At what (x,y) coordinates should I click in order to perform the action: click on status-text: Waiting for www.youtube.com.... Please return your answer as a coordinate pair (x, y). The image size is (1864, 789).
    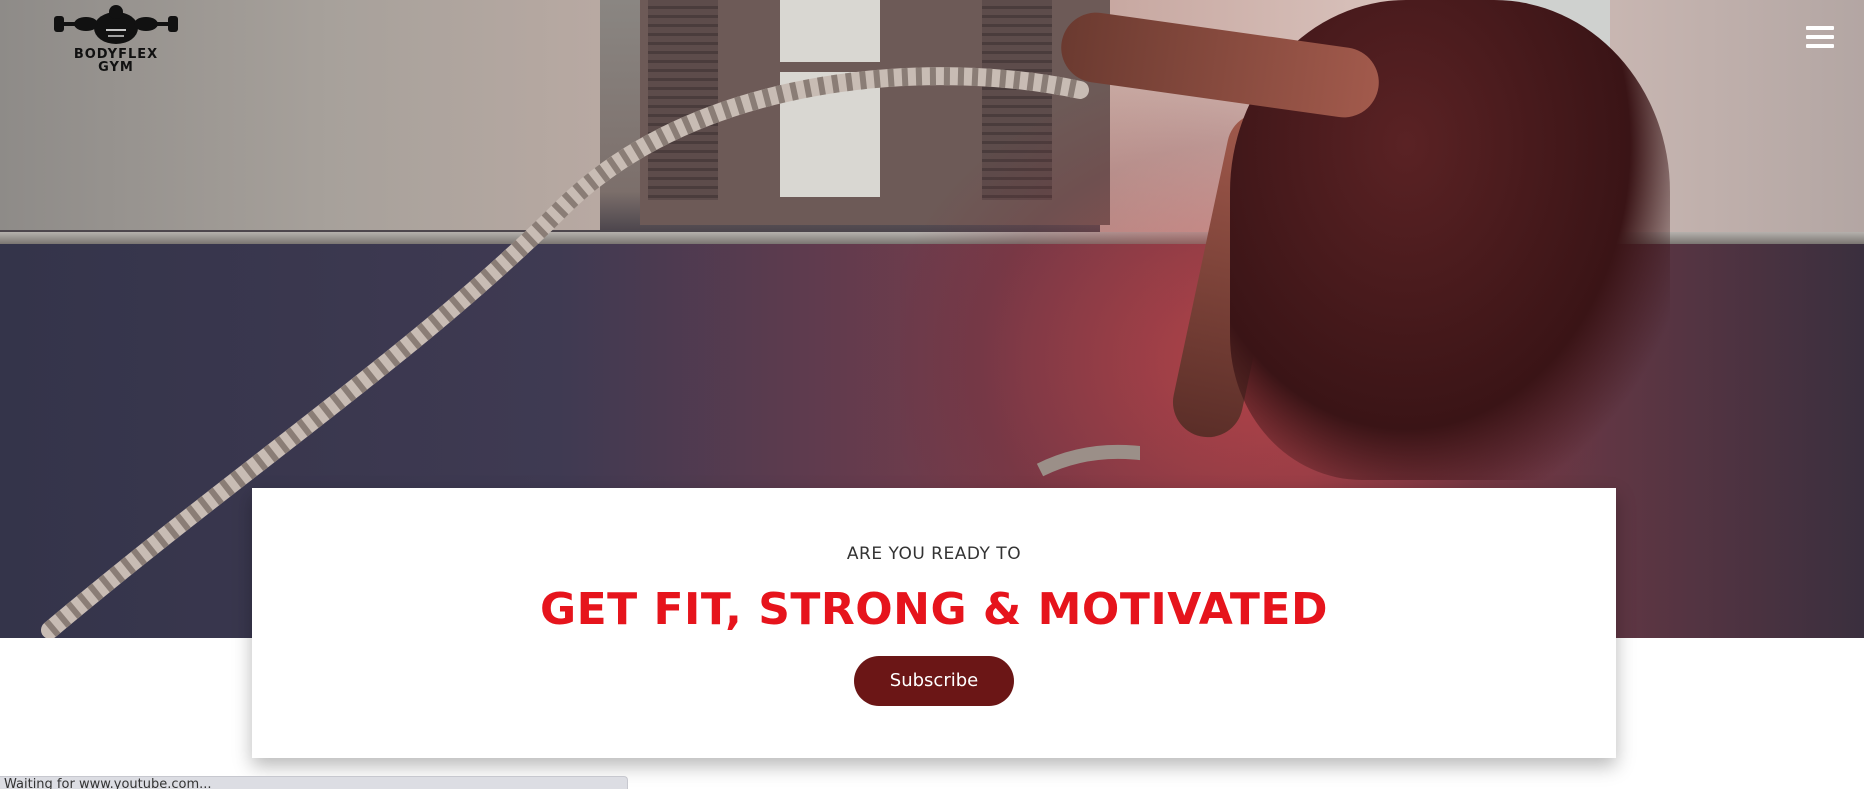
    Looking at the image, I should click on (108, 783).